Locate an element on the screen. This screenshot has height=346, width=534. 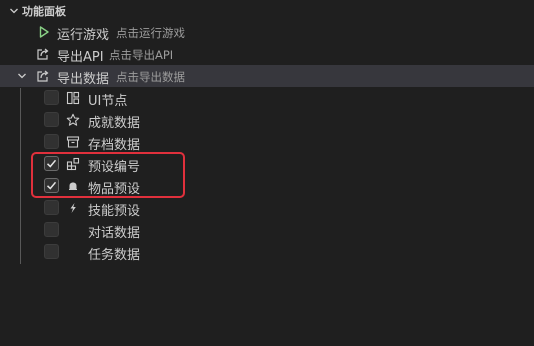
data-item-label: 任务数据 is located at coordinates (114, 255).